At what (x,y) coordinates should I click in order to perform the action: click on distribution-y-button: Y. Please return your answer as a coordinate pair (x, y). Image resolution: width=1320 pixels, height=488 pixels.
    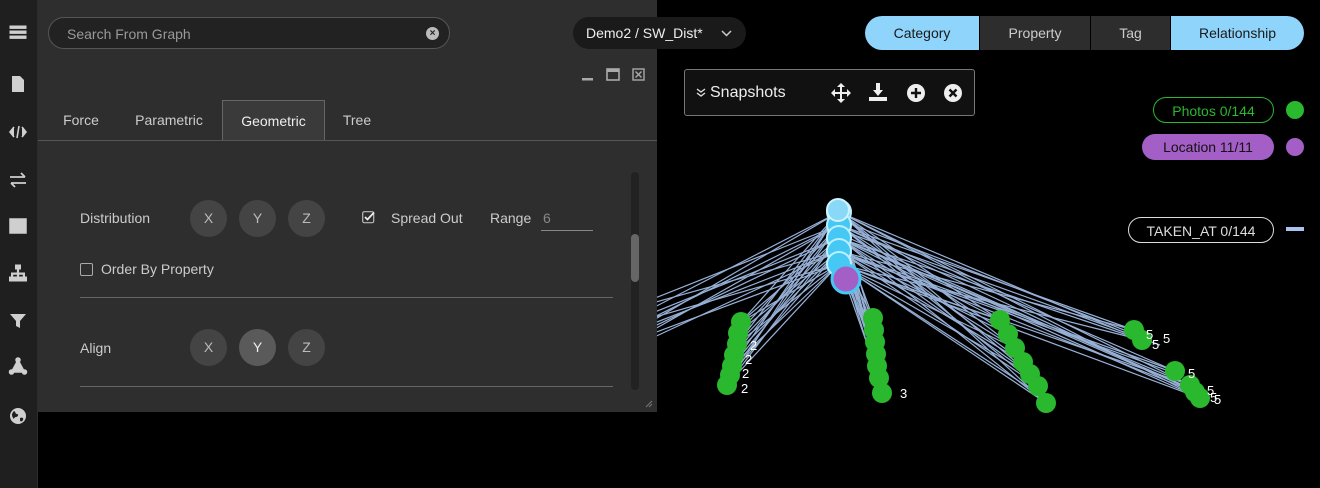
    Looking at the image, I should click on (257, 218).